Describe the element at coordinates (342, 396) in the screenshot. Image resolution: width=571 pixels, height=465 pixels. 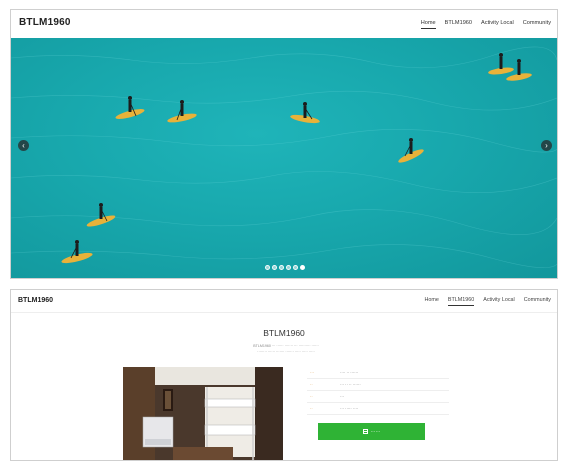
I see `info-value: ···` at that location.